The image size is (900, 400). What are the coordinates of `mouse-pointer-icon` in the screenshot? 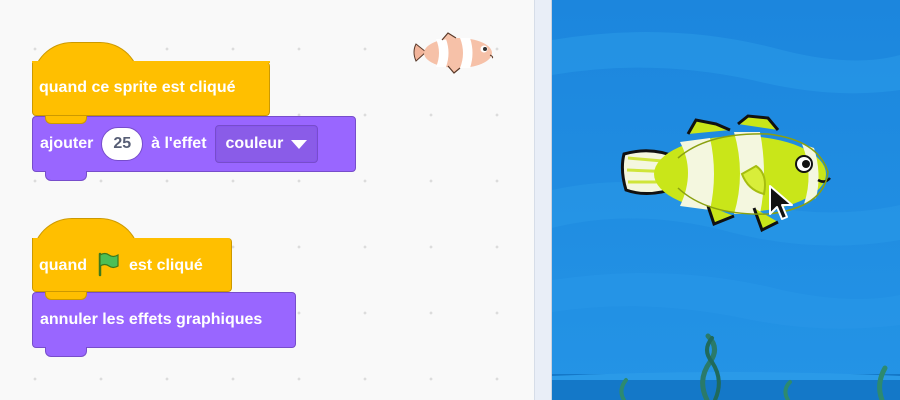 It's located at (782, 204).